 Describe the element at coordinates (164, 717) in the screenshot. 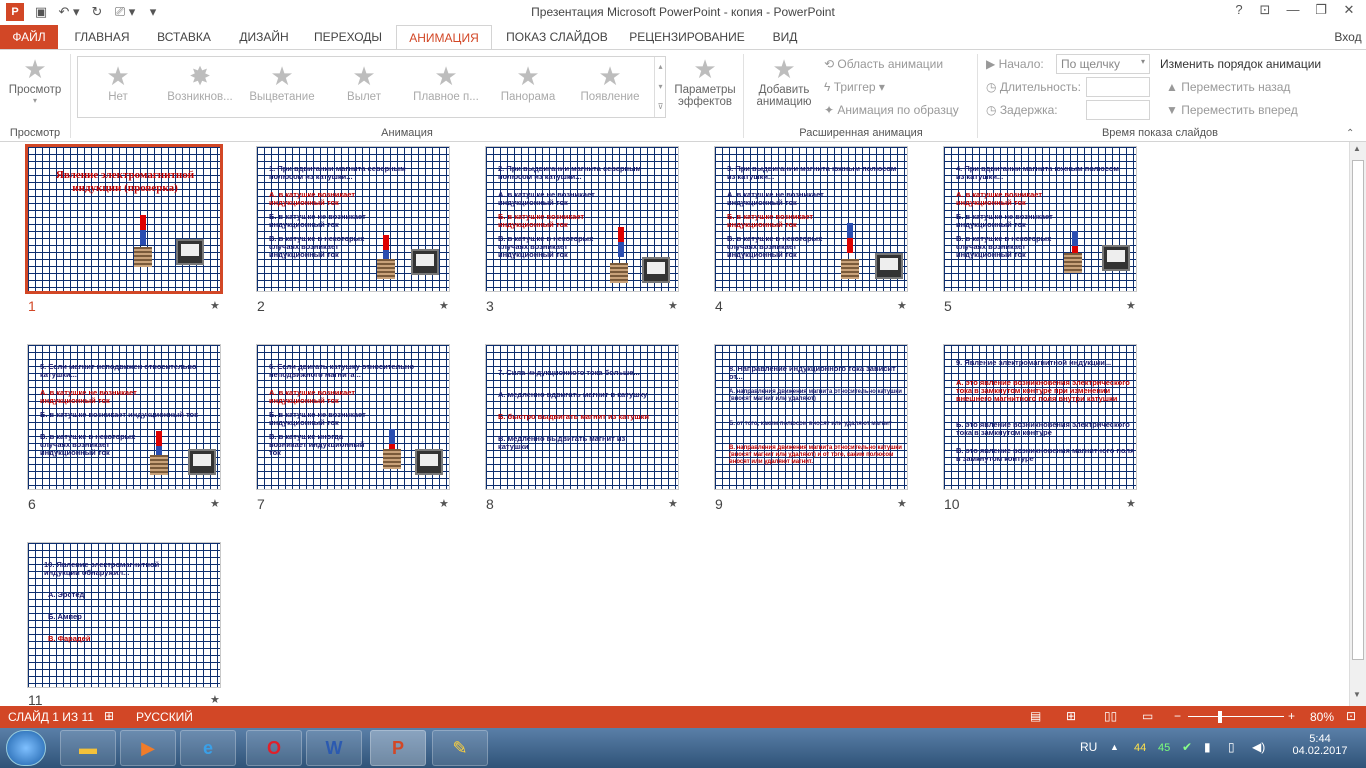

I see `language-indicator: РУССКИЙ` at that location.